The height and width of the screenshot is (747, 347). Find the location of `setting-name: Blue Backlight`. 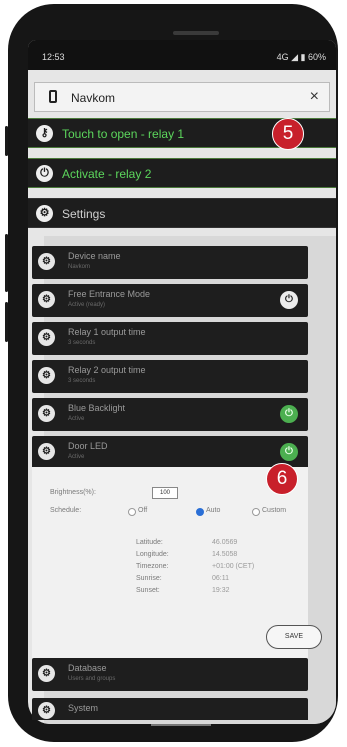

setting-name: Blue Backlight is located at coordinates (97, 408).